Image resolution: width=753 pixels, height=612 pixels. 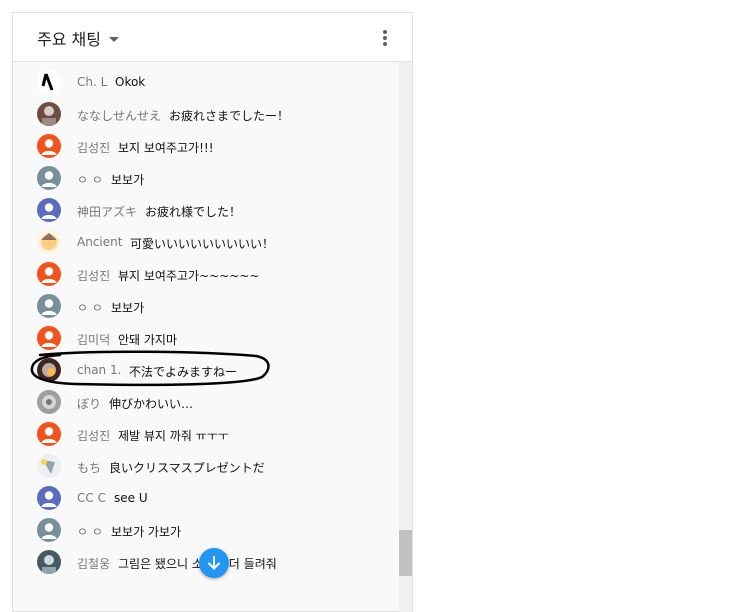 What do you see at coordinates (119, 115) in the screenshot?
I see `author-name: ななしせんせえ` at bounding box center [119, 115].